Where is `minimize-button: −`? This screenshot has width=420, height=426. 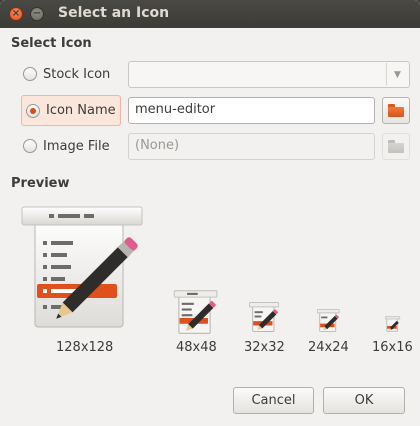
minimize-button: − is located at coordinates (37, 14).